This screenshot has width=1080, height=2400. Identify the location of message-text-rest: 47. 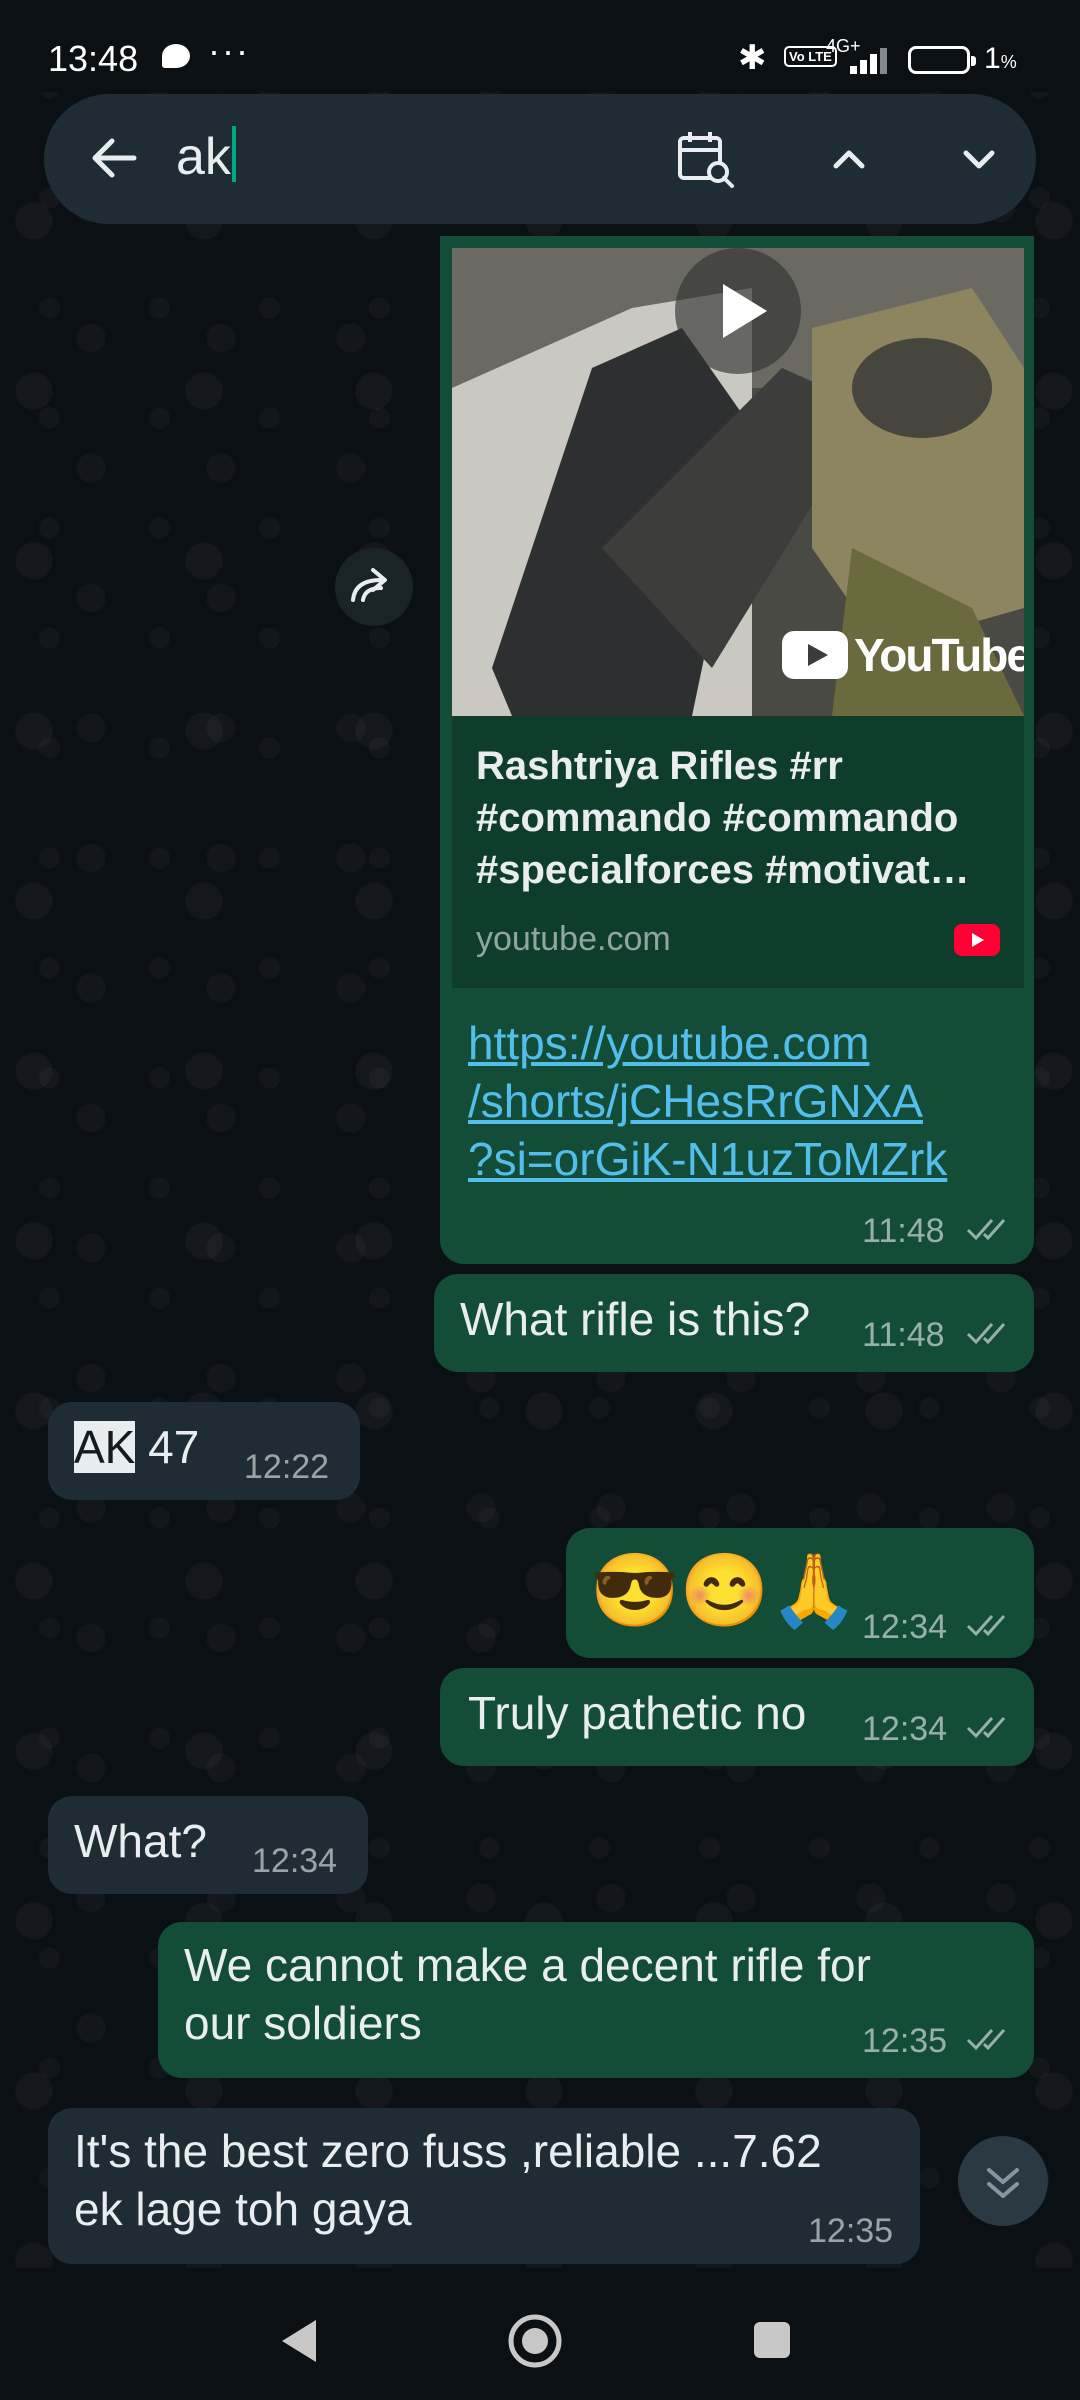
(167, 1447).